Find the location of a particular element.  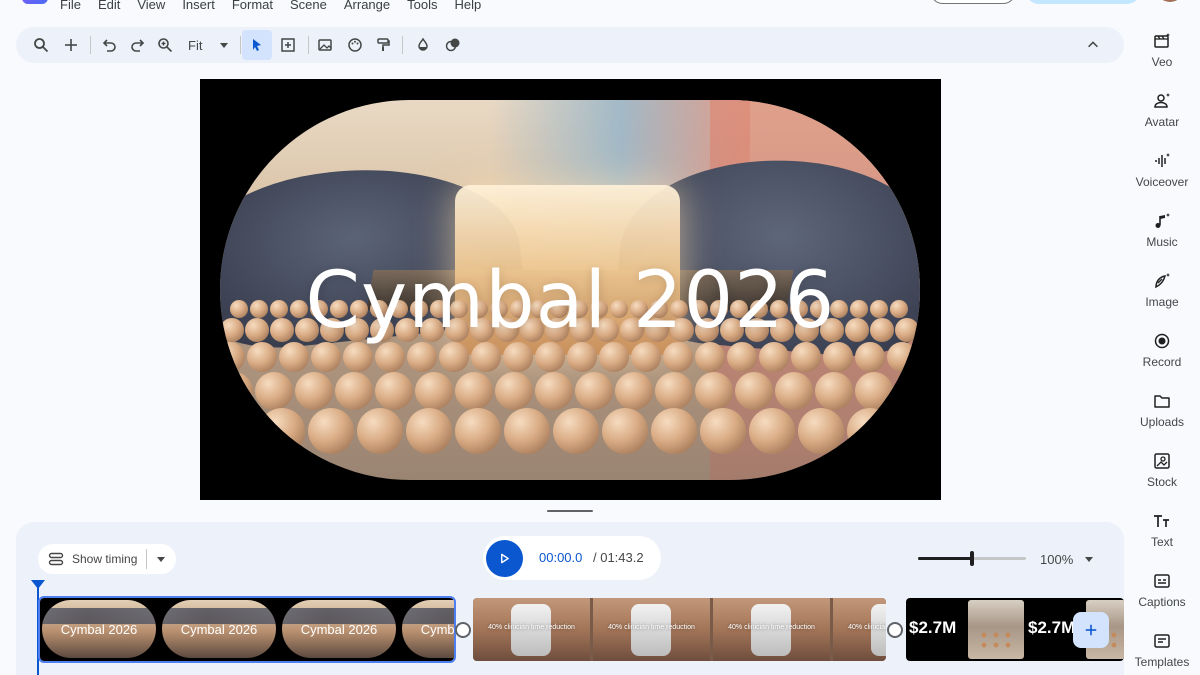

zoom-select-value: Fit is located at coordinates (195, 45).